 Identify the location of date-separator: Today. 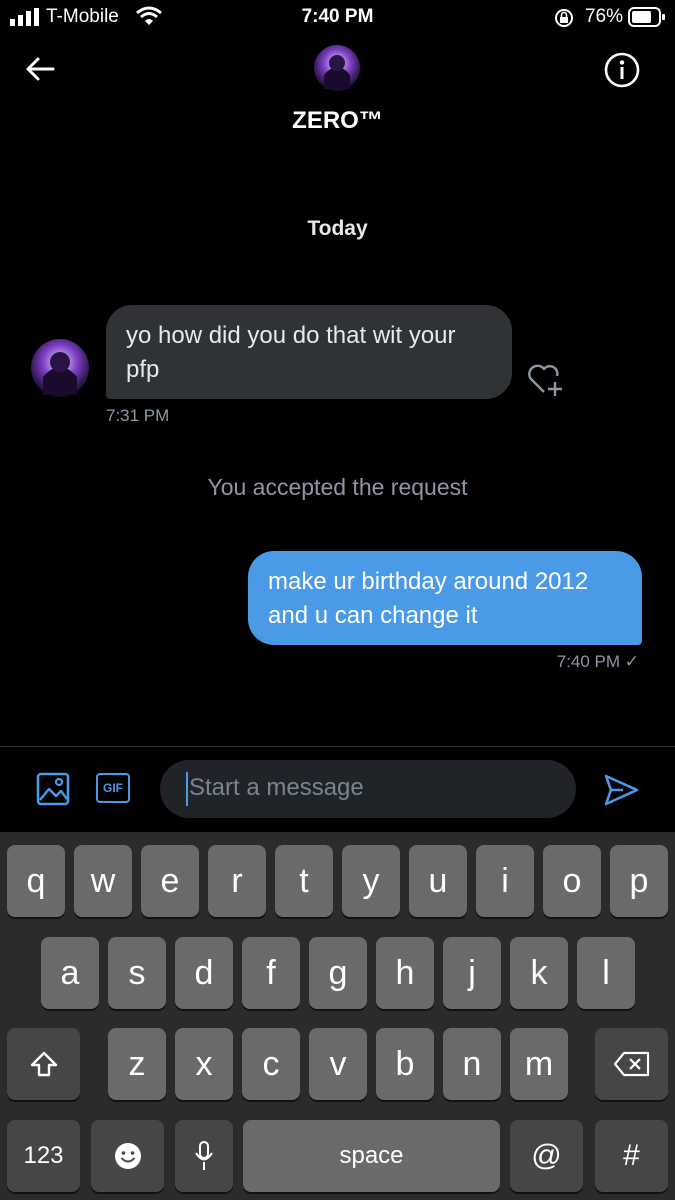
(337, 228).